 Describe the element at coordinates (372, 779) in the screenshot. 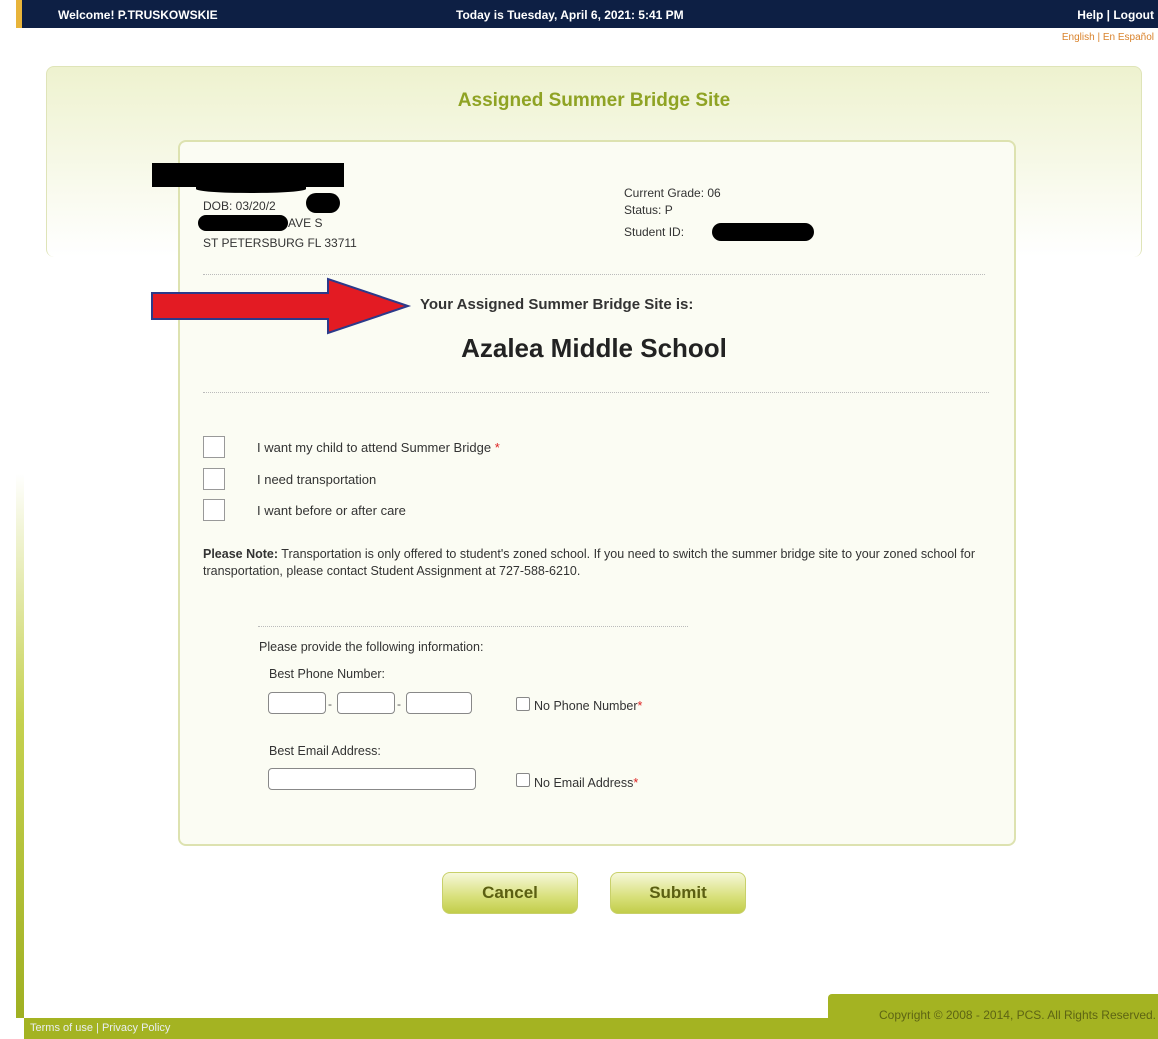

I see `email-input` at that location.